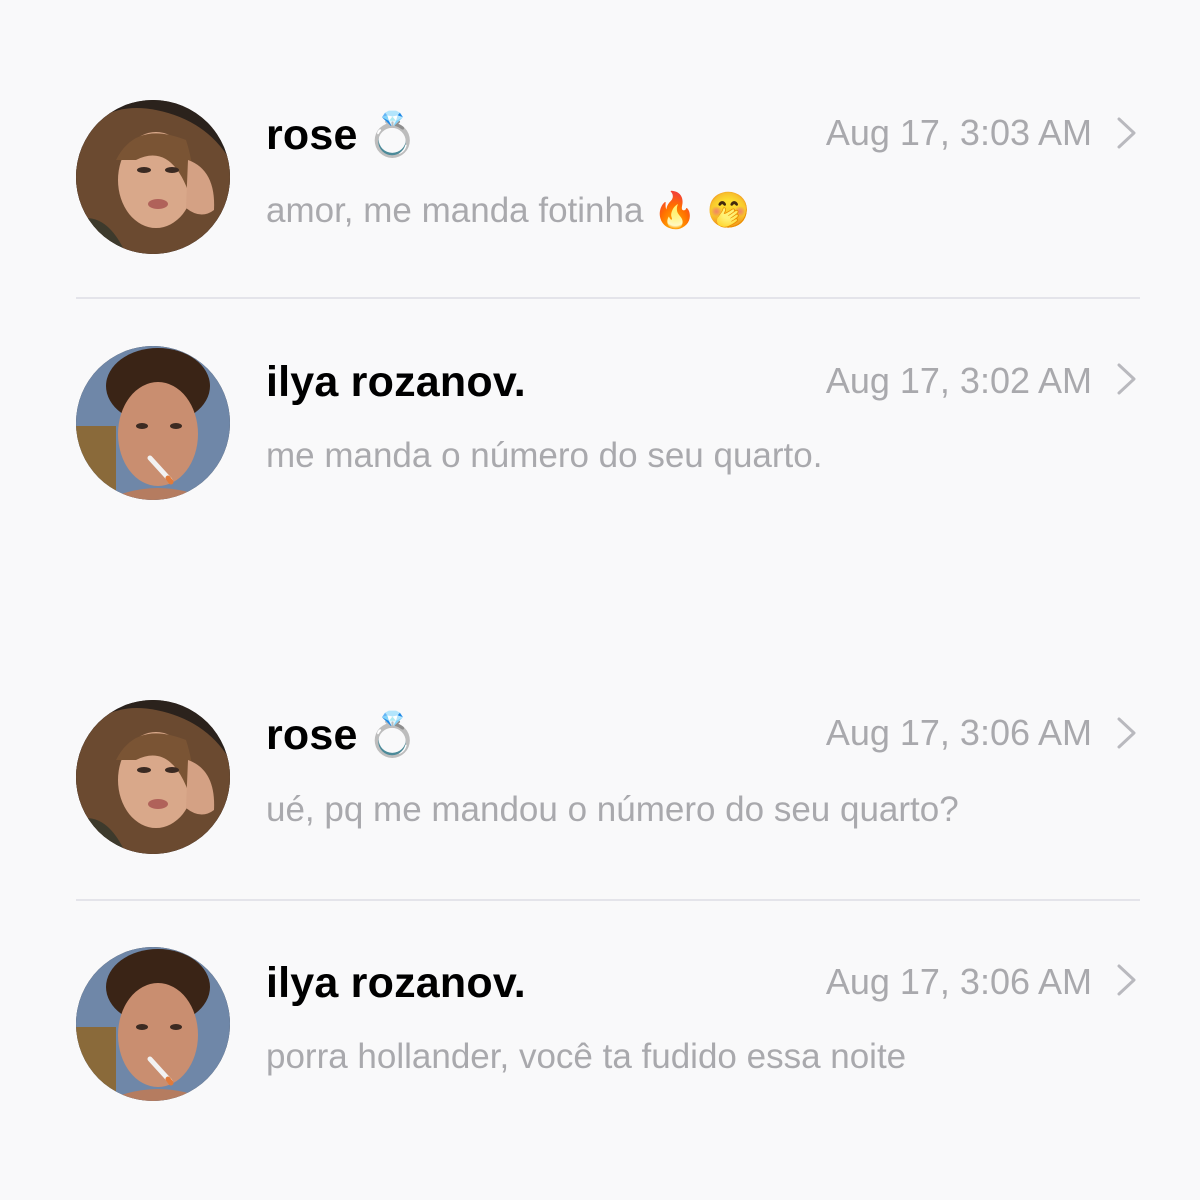 This screenshot has height=1200, width=1200. I want to click on message-preview: amor, me manda fotinha 🔥 🤭, so click(508, 210).